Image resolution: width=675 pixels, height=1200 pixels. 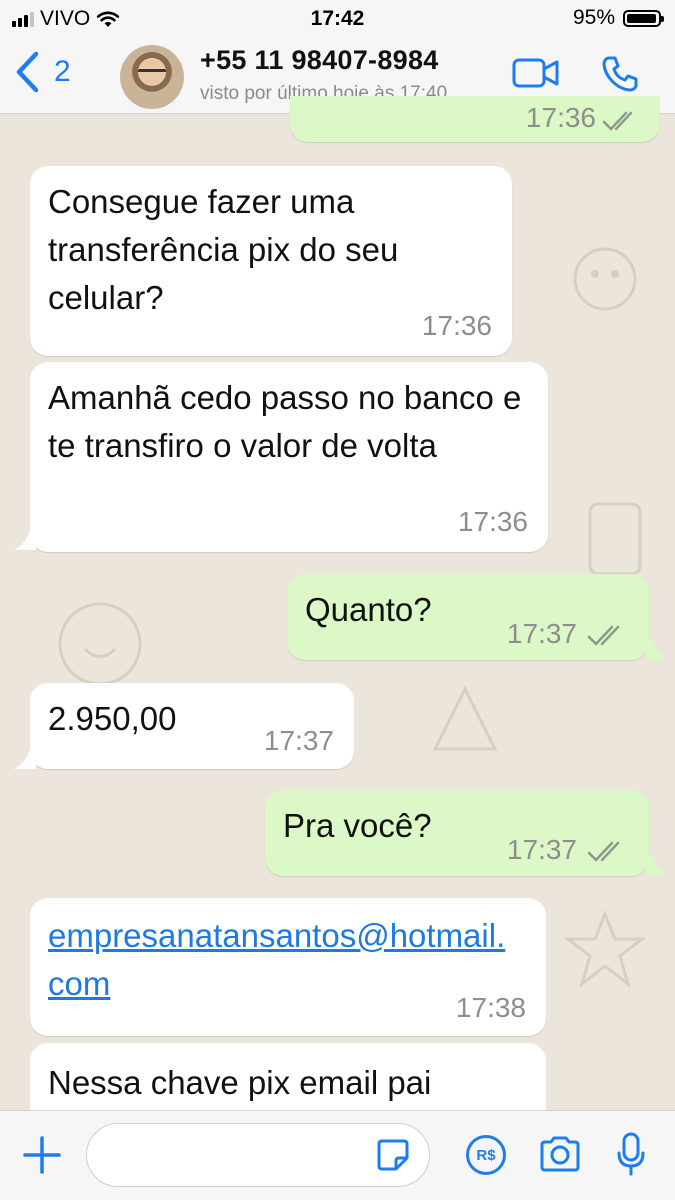 What do you see at coordinates (152, 74) in the screenshot?
I see `avatar-glasses` at bounding box center [152, 74].